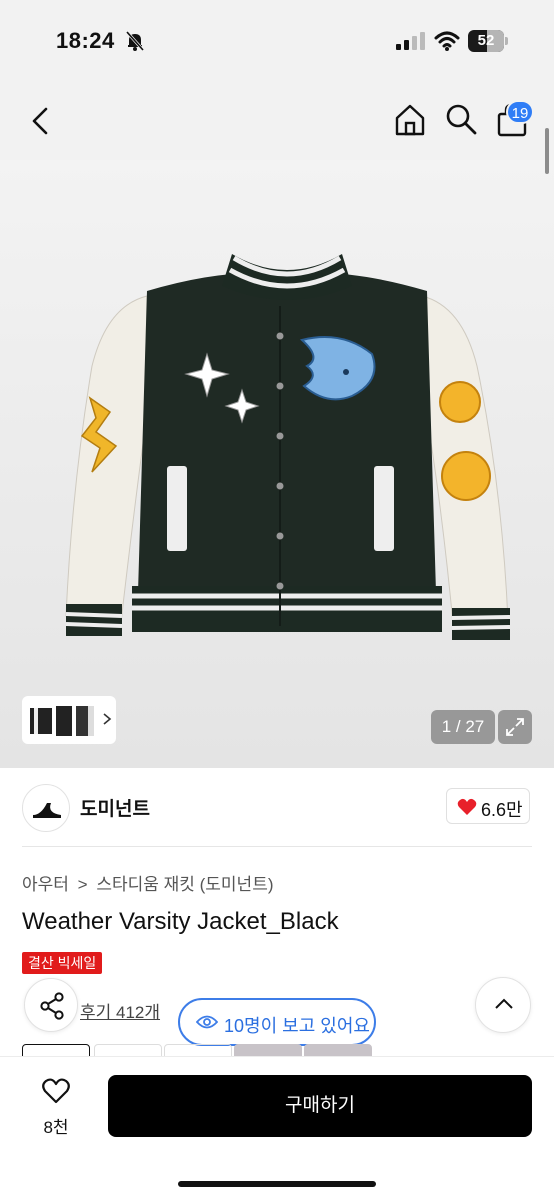 This screenshot has width=554, height=1200. I want to click on scroll-to-top-button, so click(503, 1005).